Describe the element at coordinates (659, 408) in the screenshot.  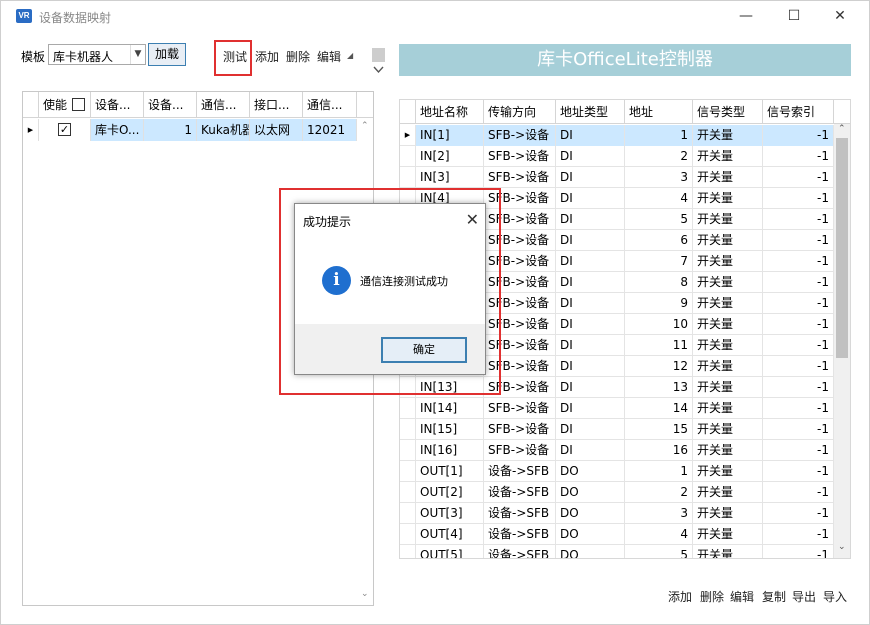
I see `address-cell: 14` at that location.